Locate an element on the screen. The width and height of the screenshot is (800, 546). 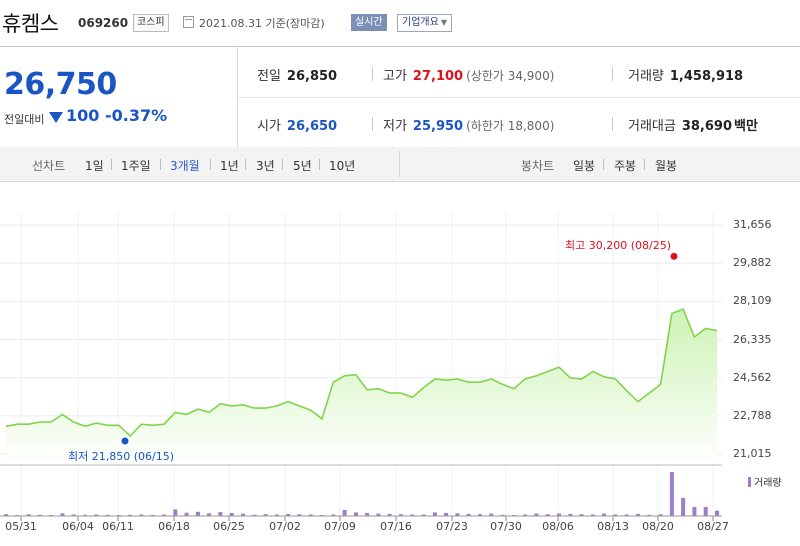
volume-value: 1,458,918 is located at coordinates (706, 76).